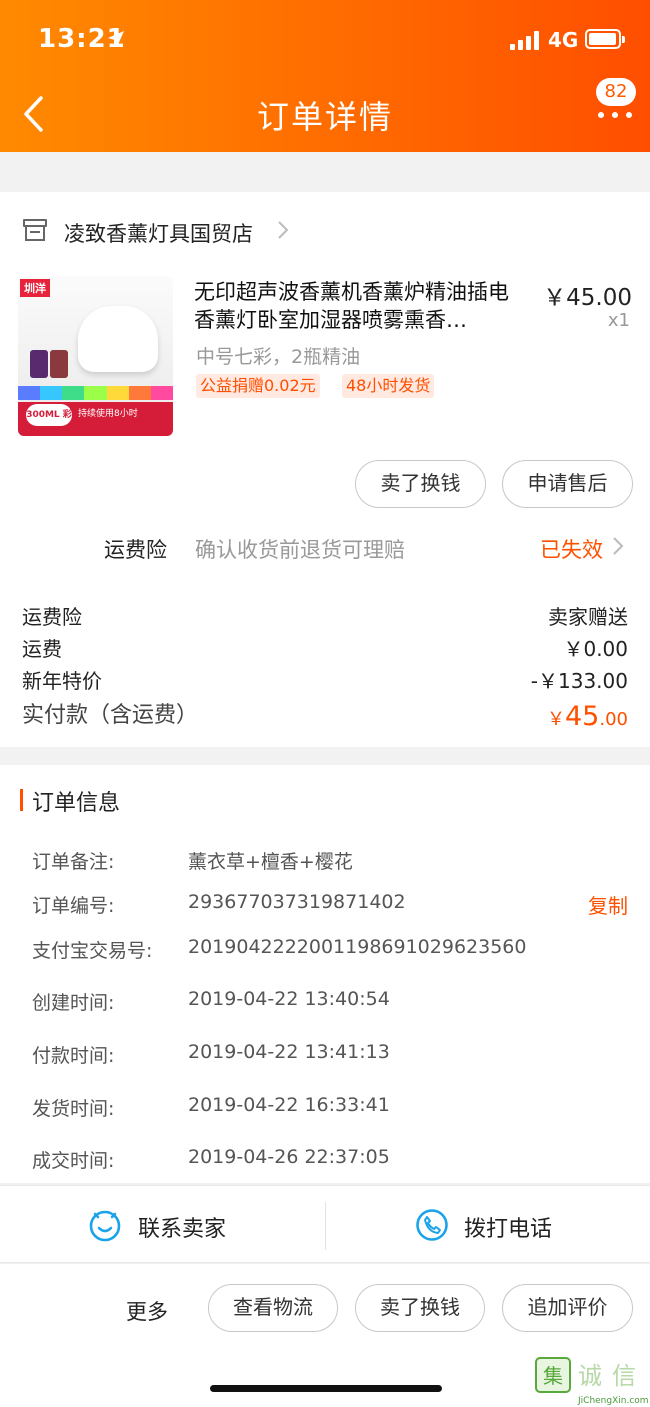 Image resolution: width=650 pixels, height=1407 pixels. Describe the element at coordinates (525, 40) in the screenshot. I see `signal-icon` at that location.